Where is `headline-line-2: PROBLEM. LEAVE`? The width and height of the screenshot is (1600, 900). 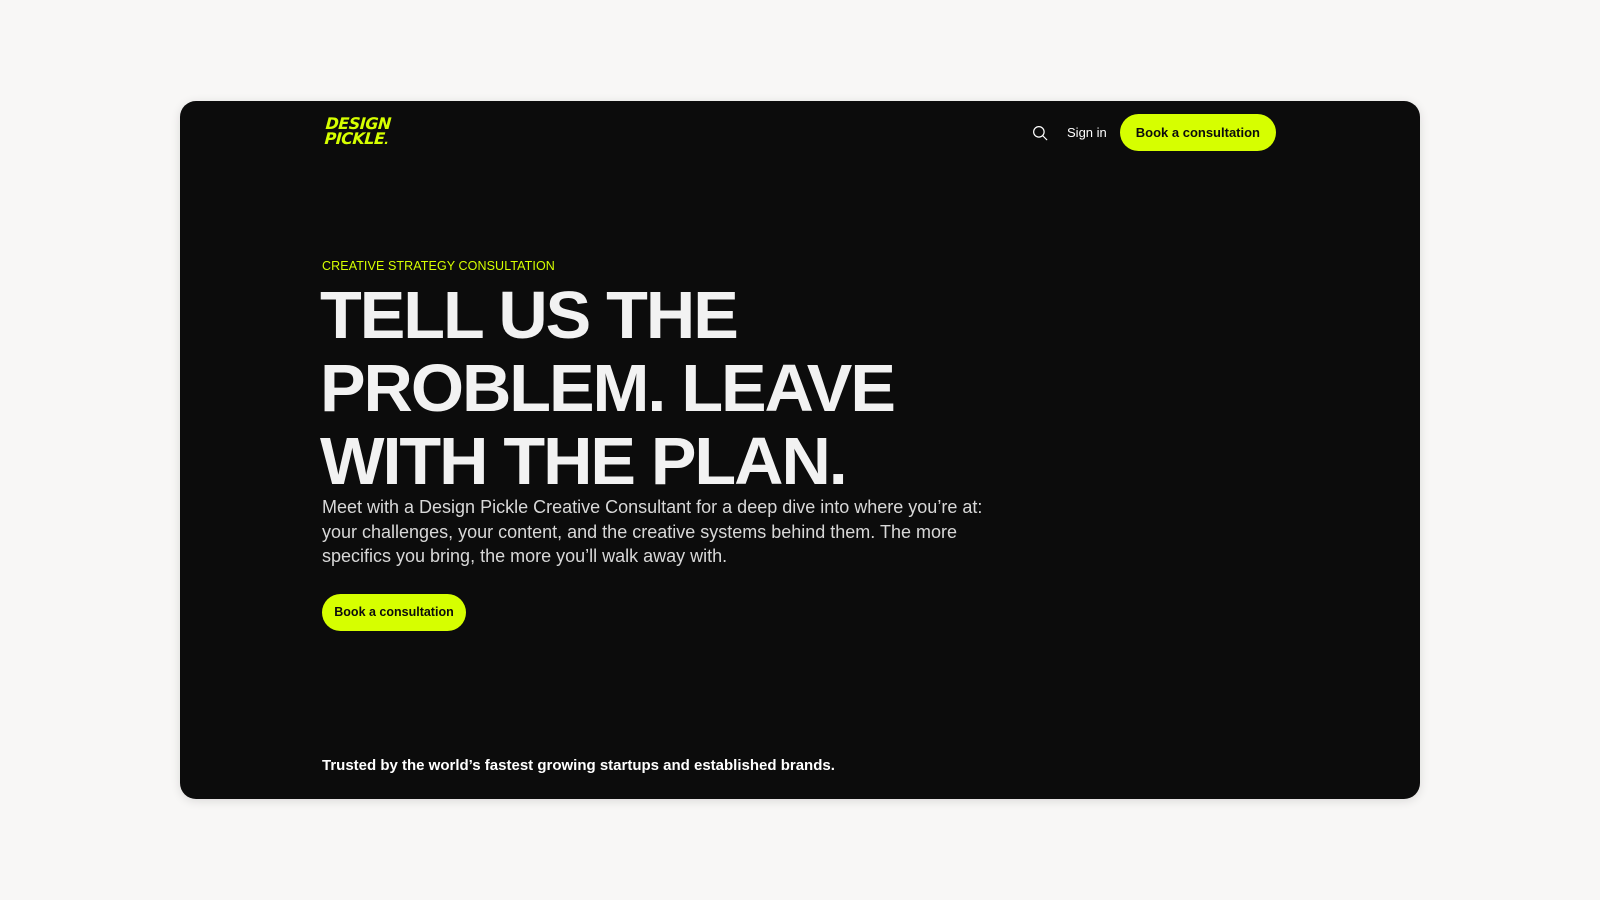
headline-line-2: PROBLEM. LEAVE is located at coordinates (608, 388).